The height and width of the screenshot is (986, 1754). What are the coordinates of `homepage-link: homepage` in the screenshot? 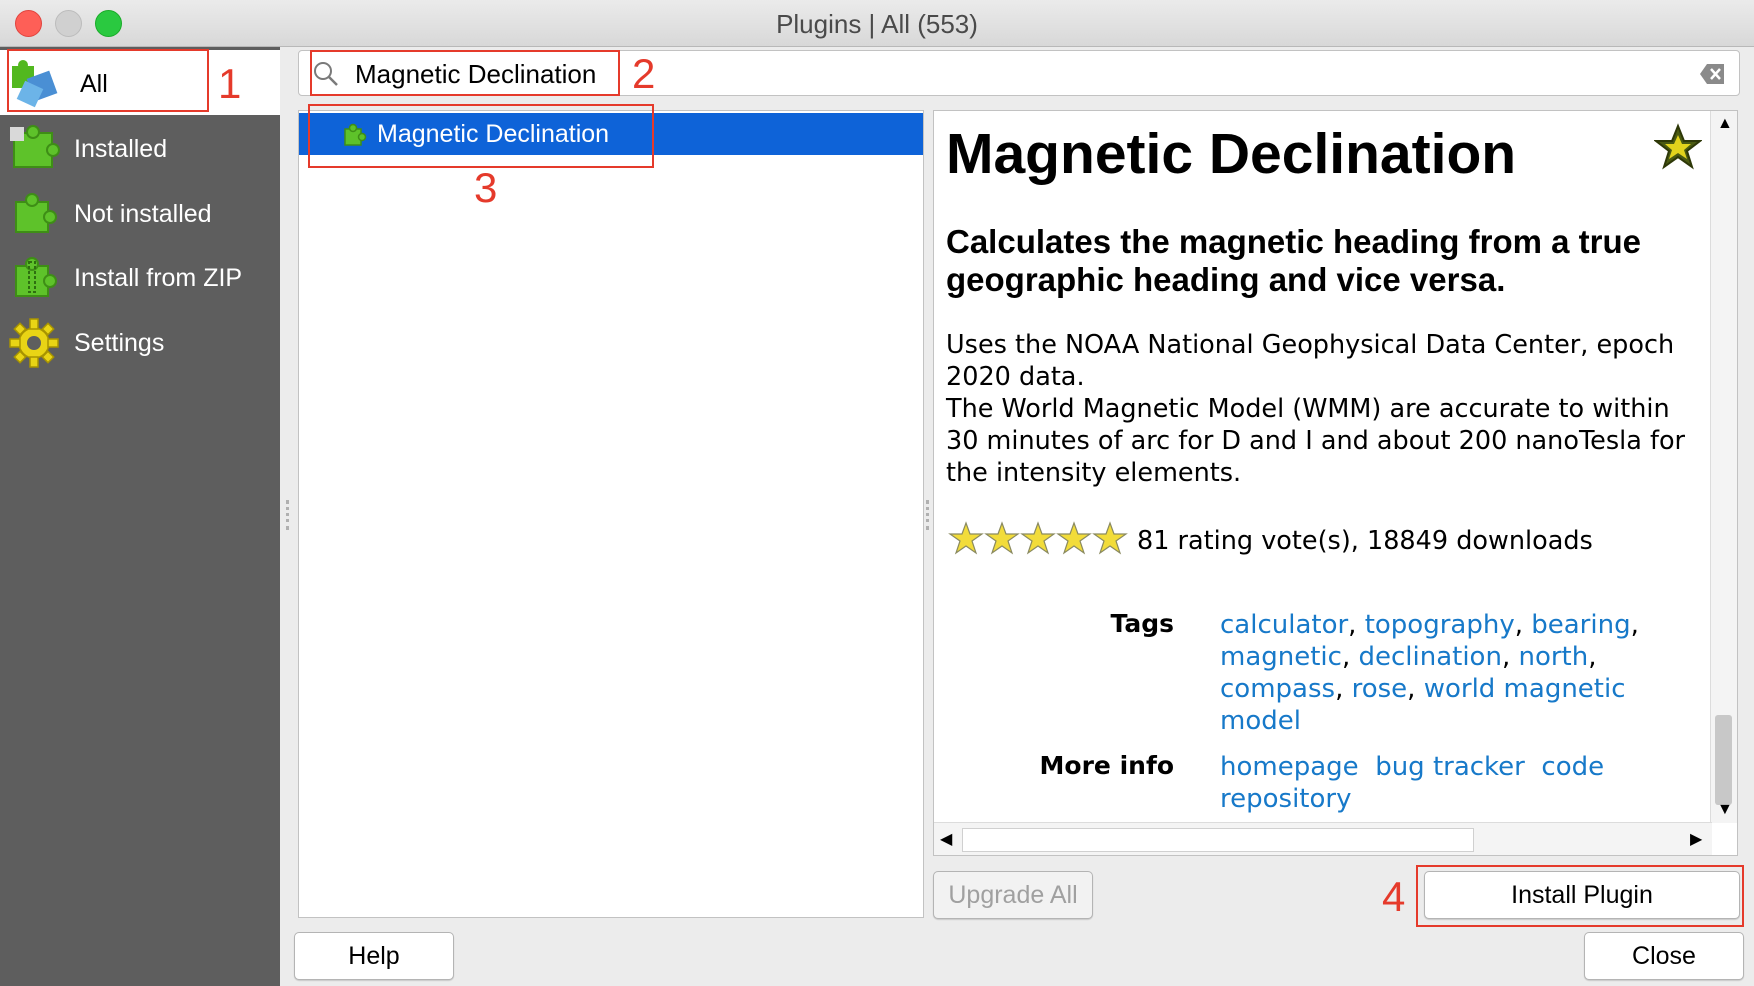 It's located at (1289, 767).